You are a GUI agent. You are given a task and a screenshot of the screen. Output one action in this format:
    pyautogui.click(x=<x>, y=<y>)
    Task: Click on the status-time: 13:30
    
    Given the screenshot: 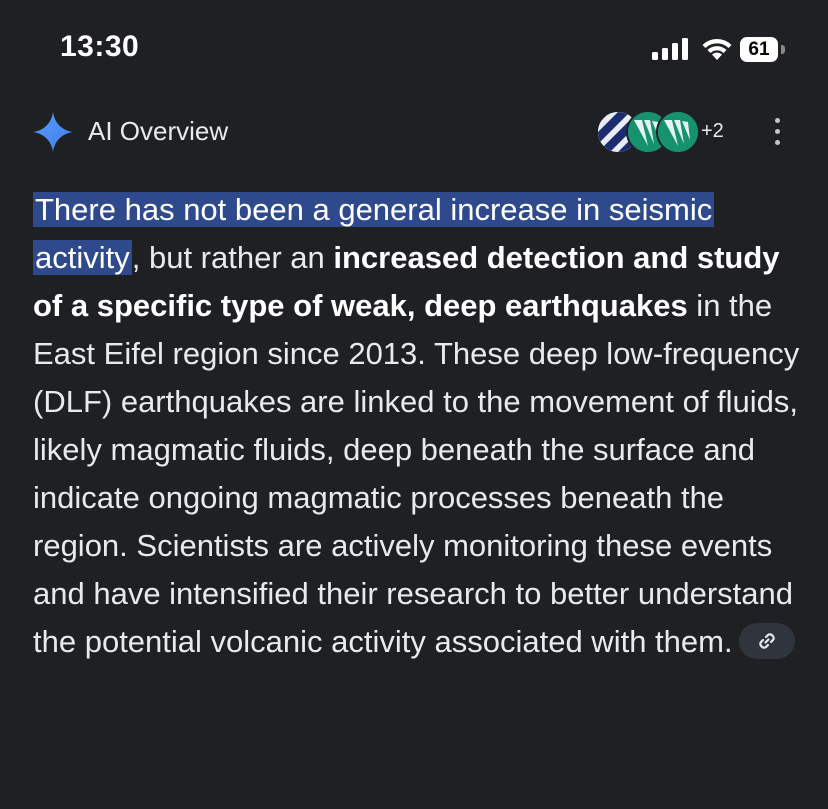 What is the action you would take?
    pyautogui.click(x=100, y=46)
    